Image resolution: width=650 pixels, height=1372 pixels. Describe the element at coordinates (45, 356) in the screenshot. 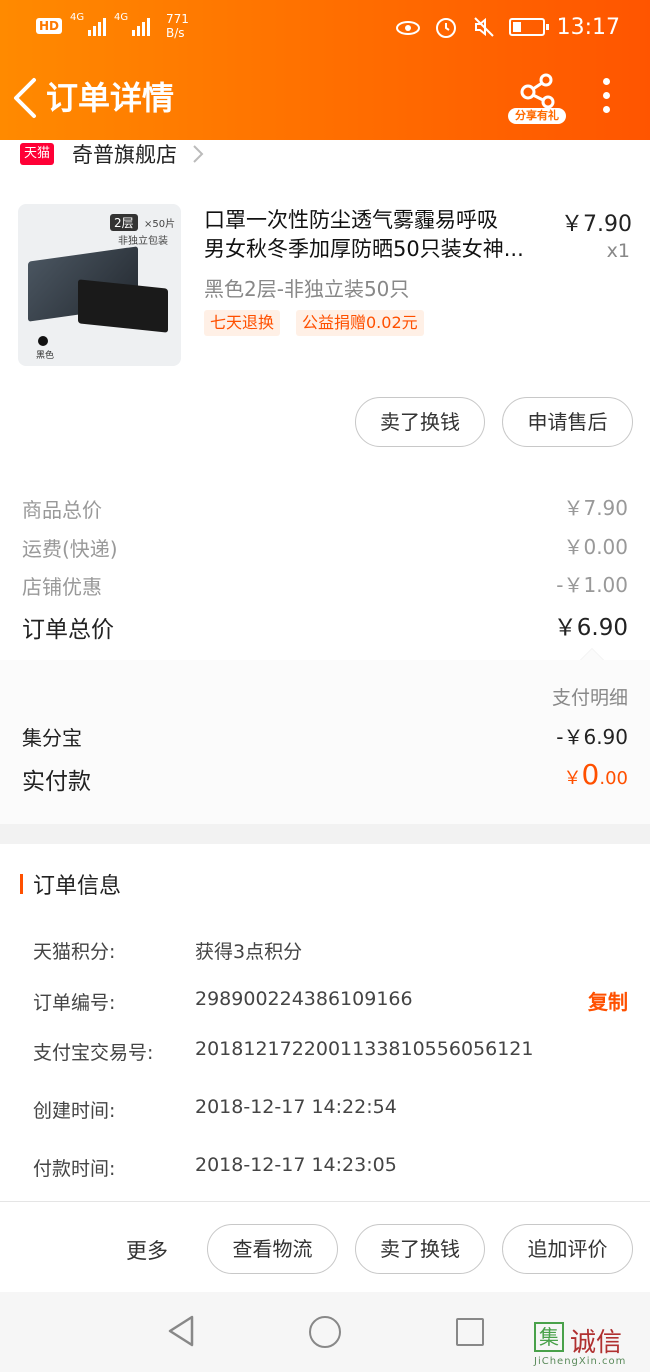

I see `thumb-color: 黑色` at that location.